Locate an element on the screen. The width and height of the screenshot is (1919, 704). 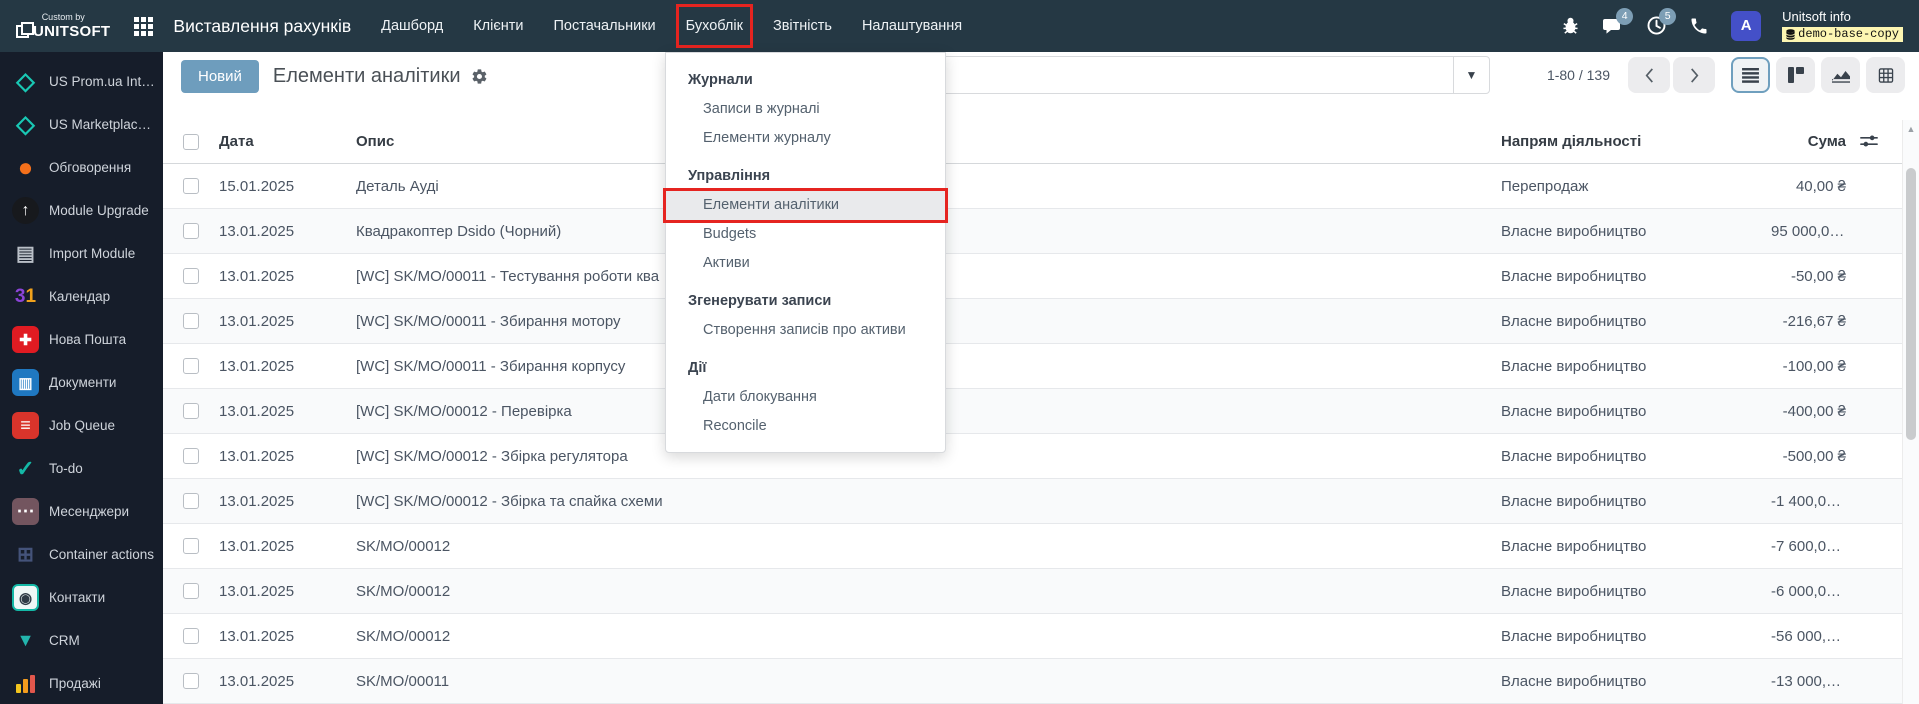
cell-plan: Власне виробництво is located at coordinates (1574, 681).